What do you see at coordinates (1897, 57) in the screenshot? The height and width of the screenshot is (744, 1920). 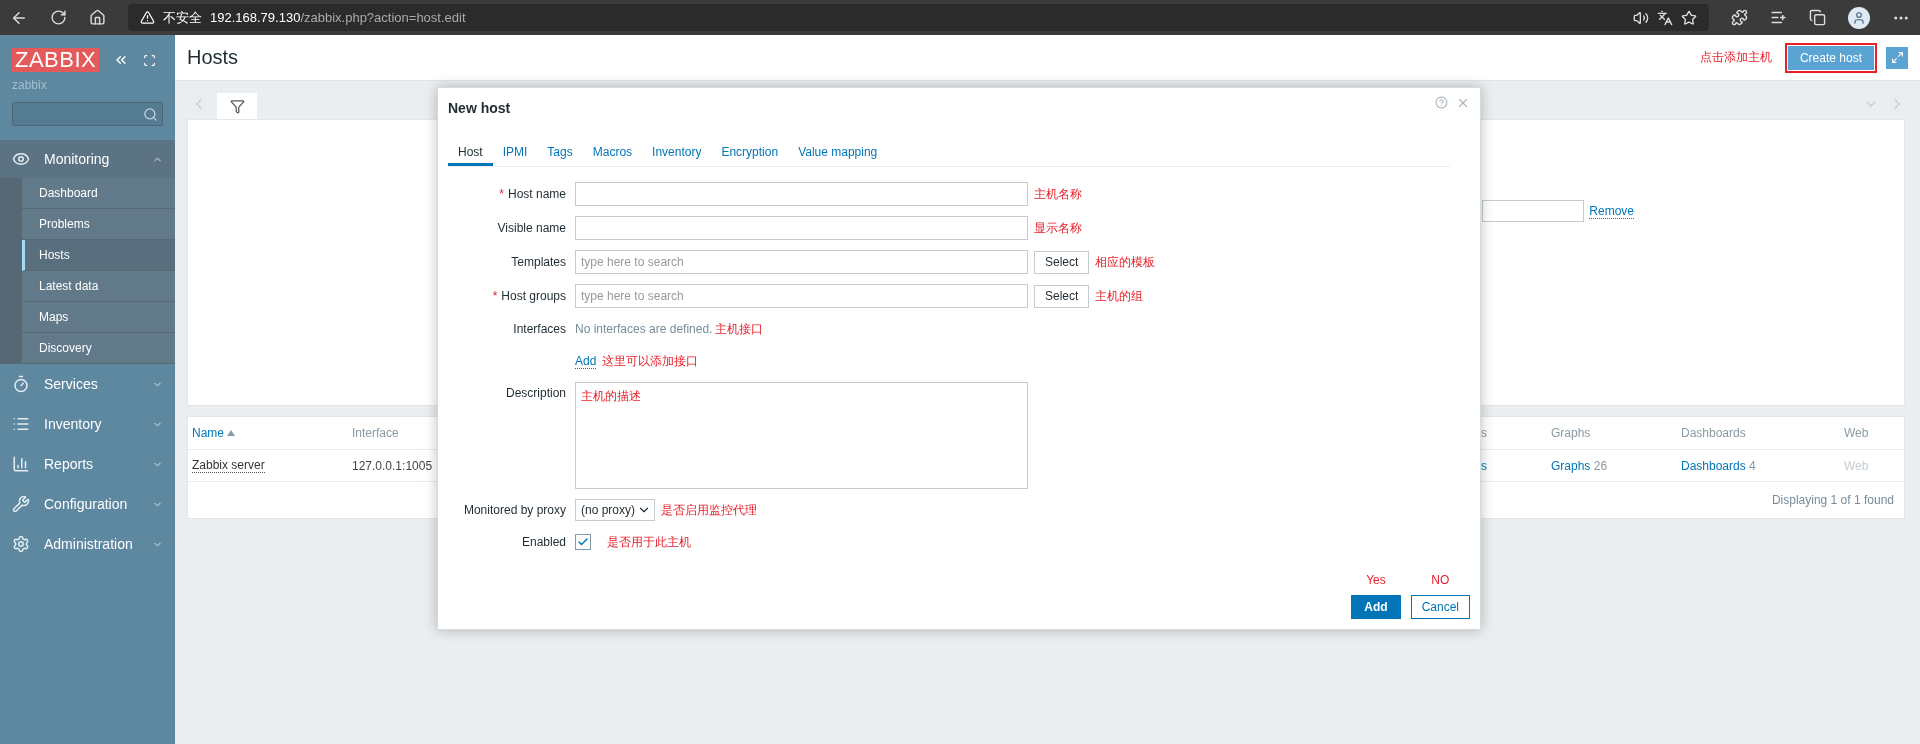 I see `fullscreen-icon` at bounding box center [1897, 57].